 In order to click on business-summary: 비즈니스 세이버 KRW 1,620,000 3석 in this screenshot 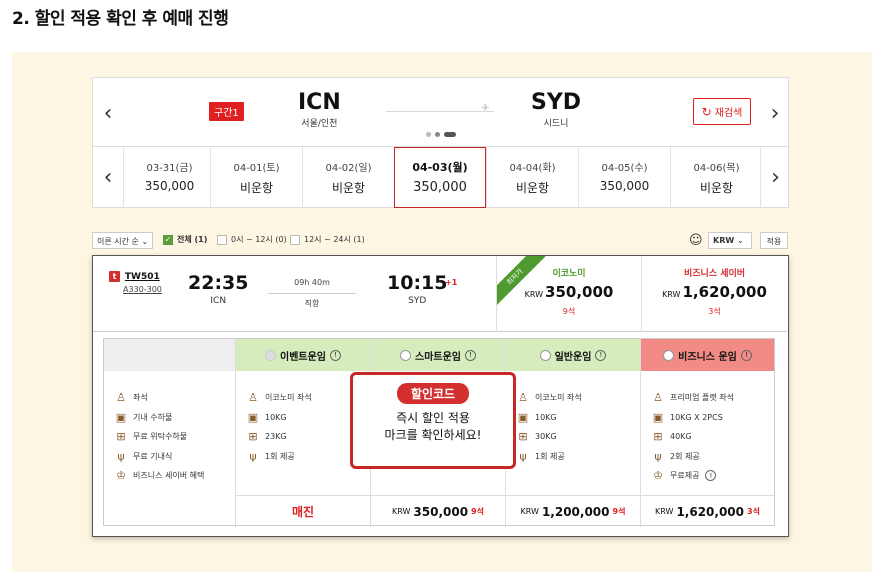, I will do `click(714, 294)`.